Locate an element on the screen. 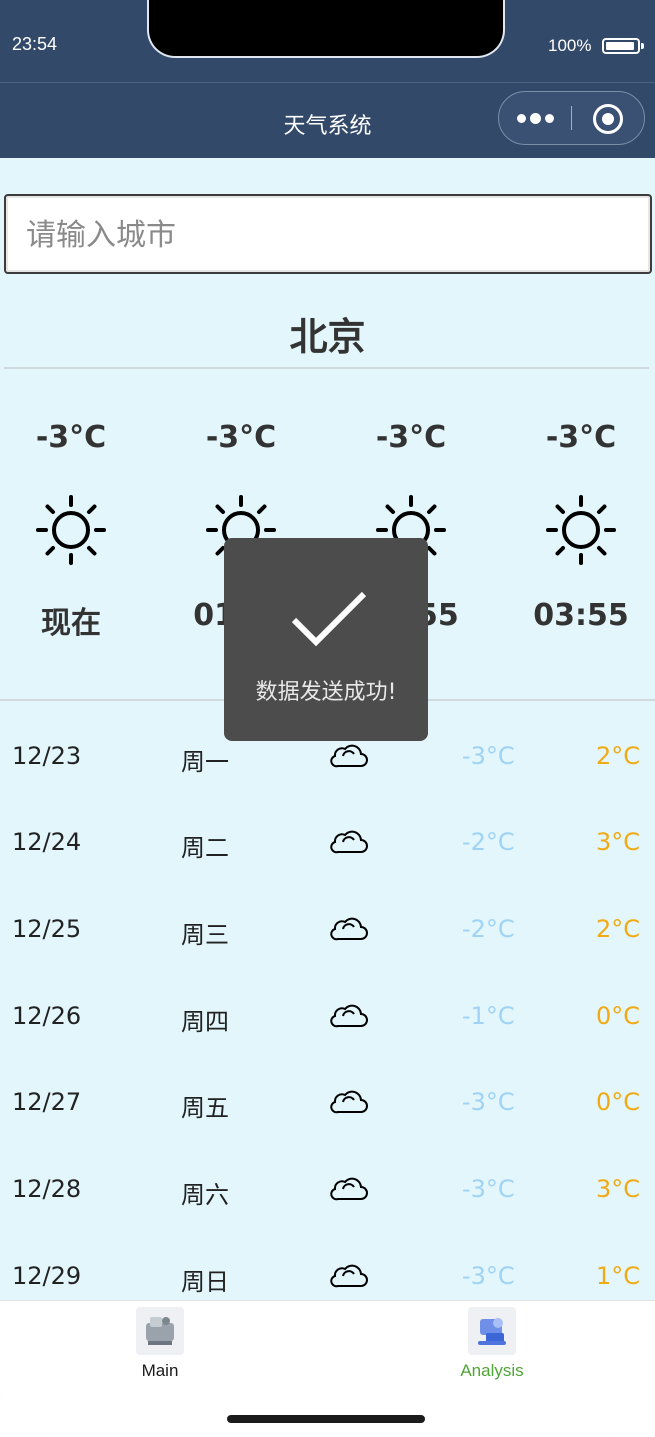 This screenshot has height=1437, width=655. city-search-input is located at coordinates (326, 235).